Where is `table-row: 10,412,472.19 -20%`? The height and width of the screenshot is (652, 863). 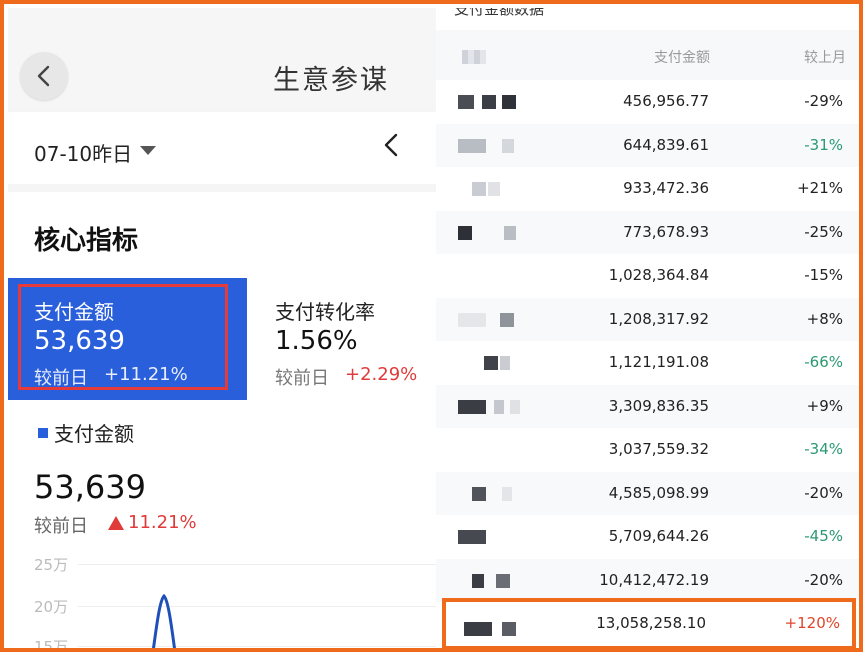
table-row: 10,412,472.19 -20% is located at coordinates (647, 580).